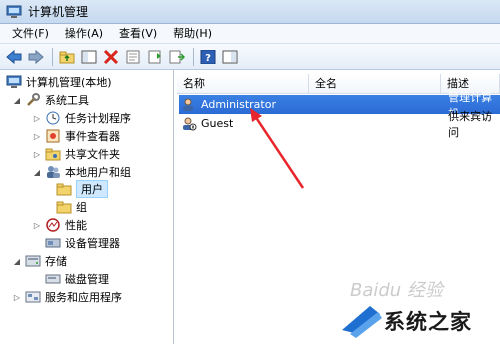  I want to click on forward-arrow-icon, so click(36, 57).